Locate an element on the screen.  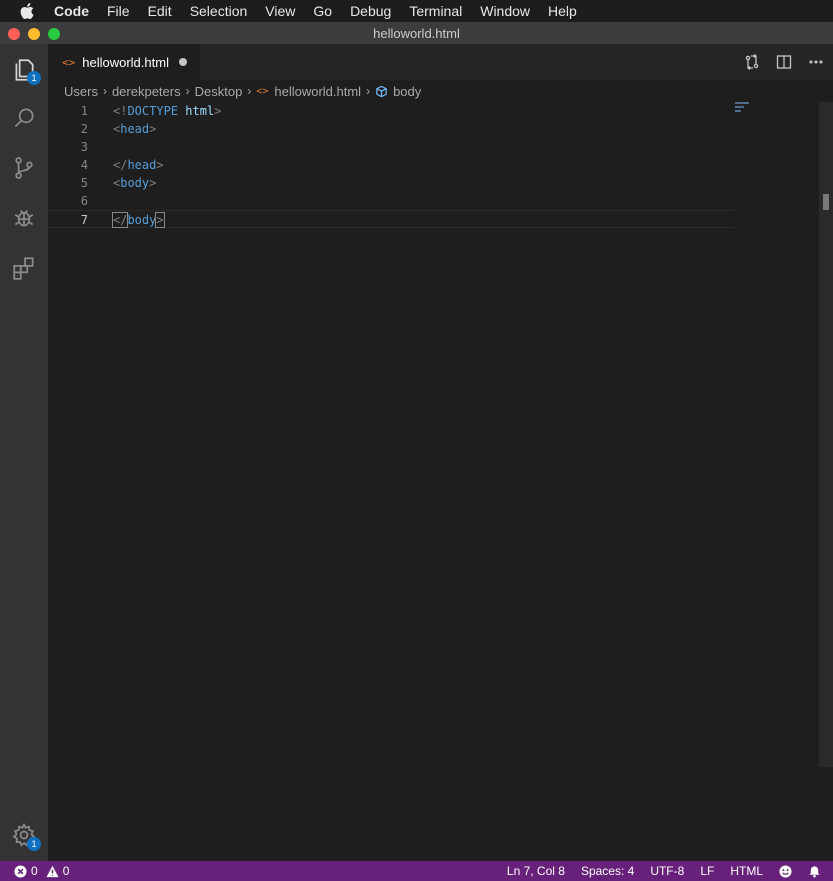
warning-count: 0 is located at coordinates (66, 871).